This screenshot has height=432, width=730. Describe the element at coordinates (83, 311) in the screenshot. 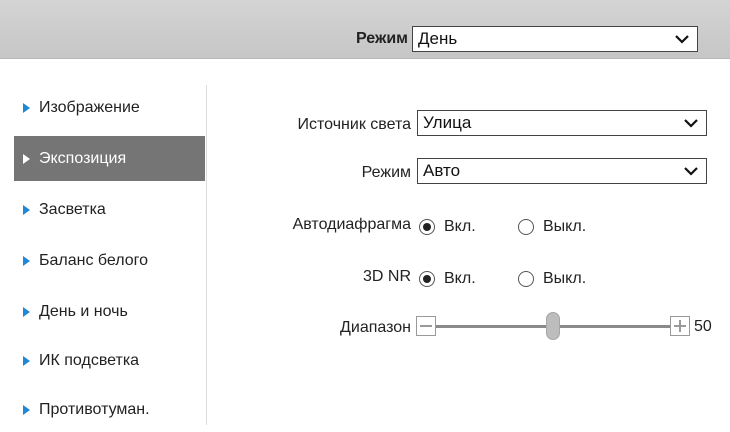

I see `sidebar-item-label: День и ночь` at that location.